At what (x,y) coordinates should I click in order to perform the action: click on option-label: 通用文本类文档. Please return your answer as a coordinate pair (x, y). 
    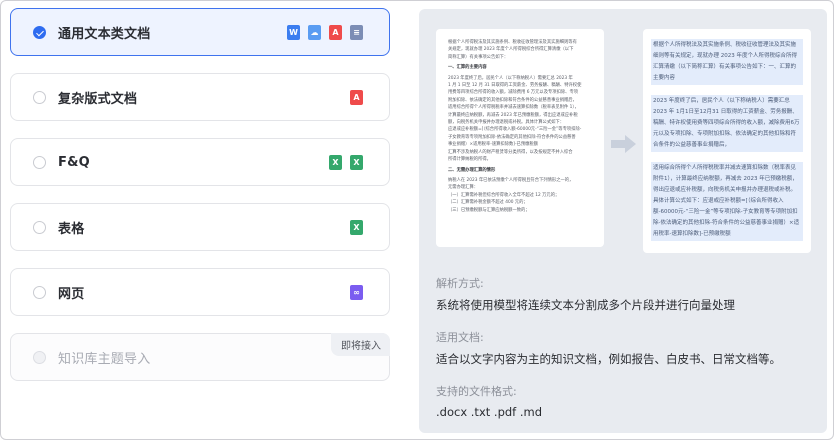
    Looking at the image, I should click on (104, 34).